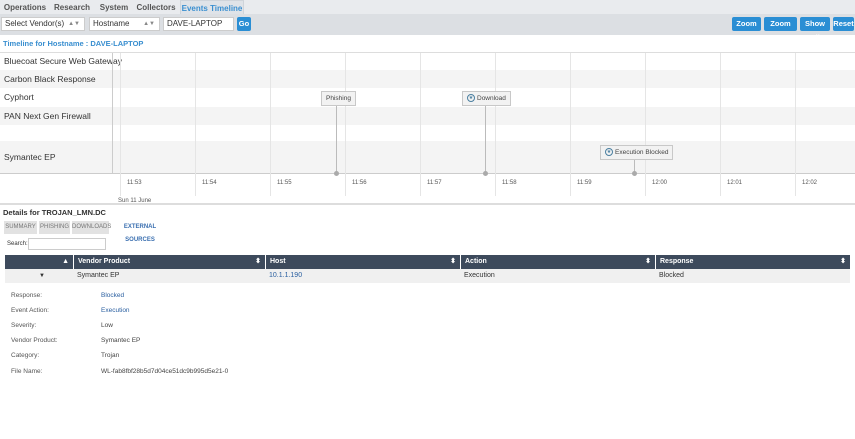 This screenshot has width=855, height=439. What do you see at coordinates (283, 276) in the screenshot?
I see `cell-host: 10.1.1.190` at bounding box center [283, 276].